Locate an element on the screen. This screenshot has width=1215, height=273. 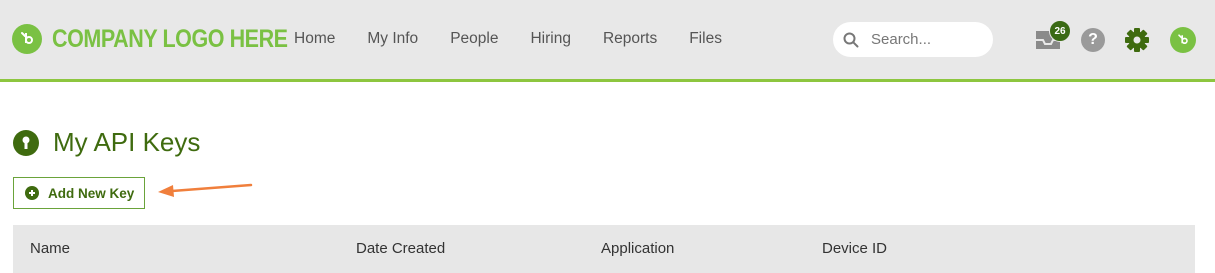
search-box is located at coordinates (913, 39).